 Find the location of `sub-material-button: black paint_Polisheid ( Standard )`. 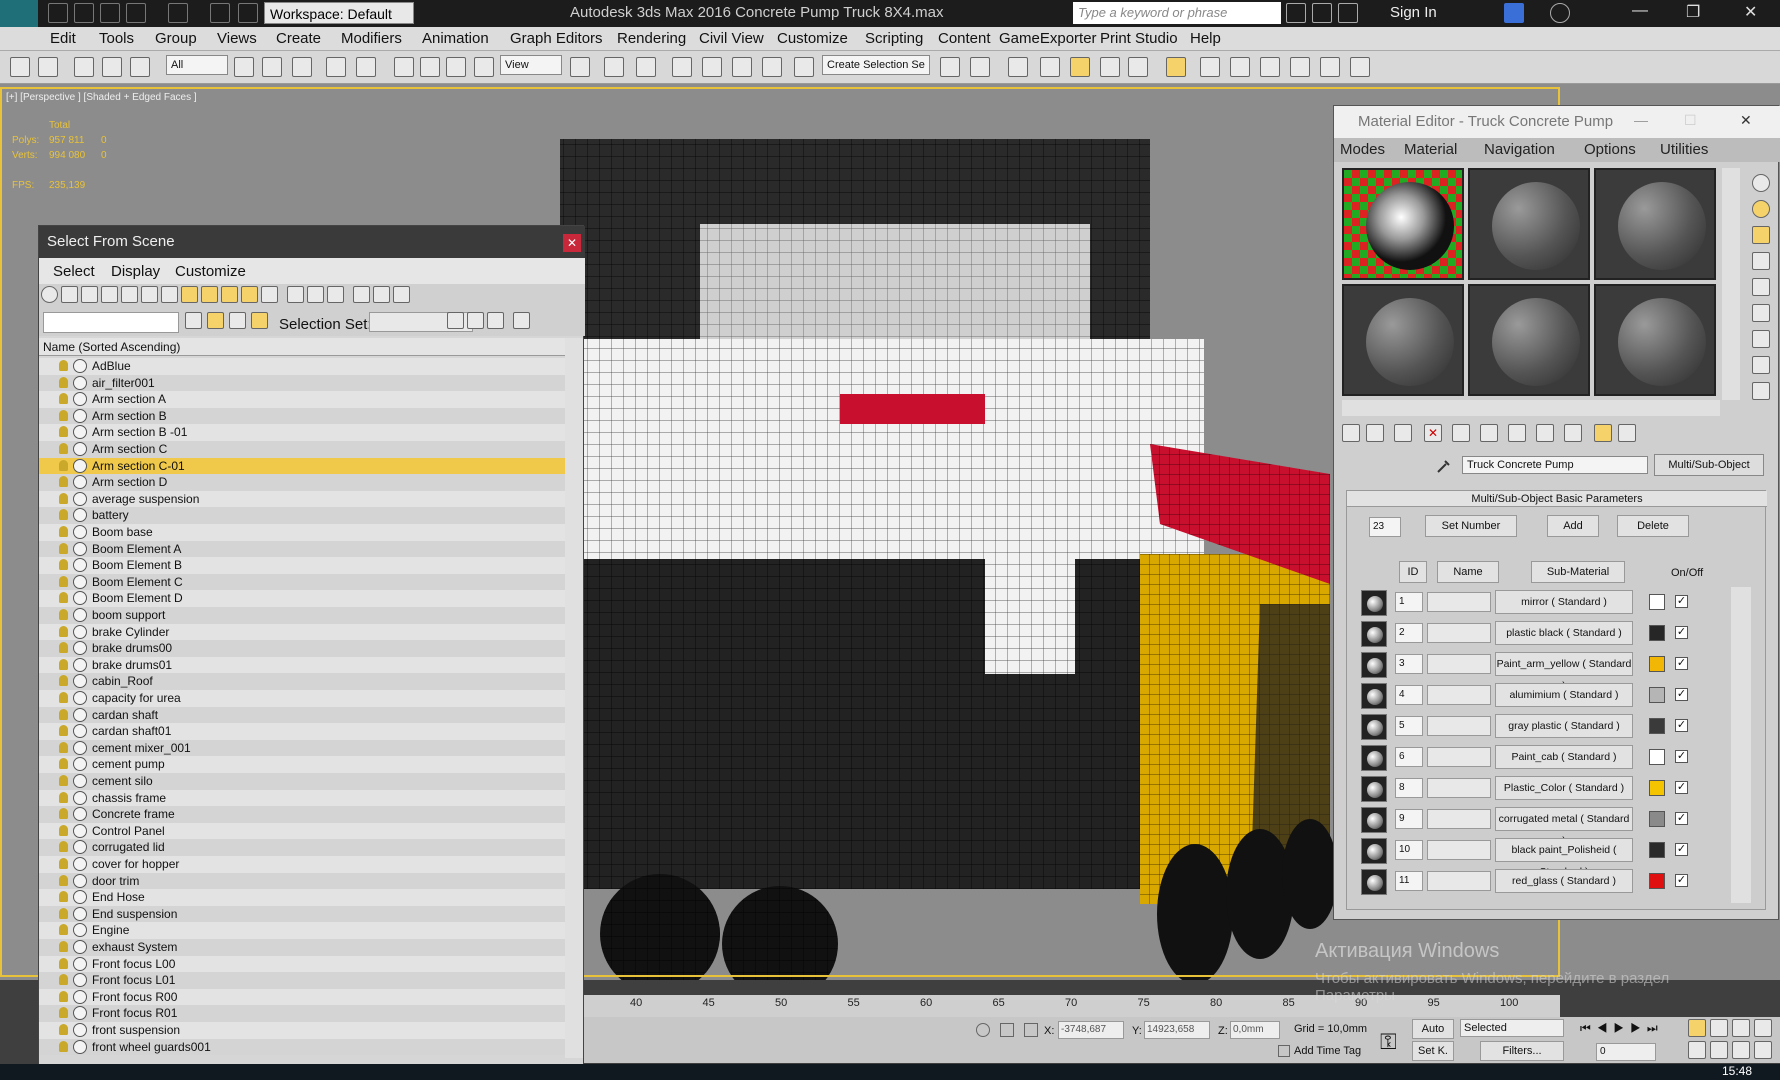

sub-material-button: black paint_Polisheid ( Standard ) is located at coordinates (1564, 858).